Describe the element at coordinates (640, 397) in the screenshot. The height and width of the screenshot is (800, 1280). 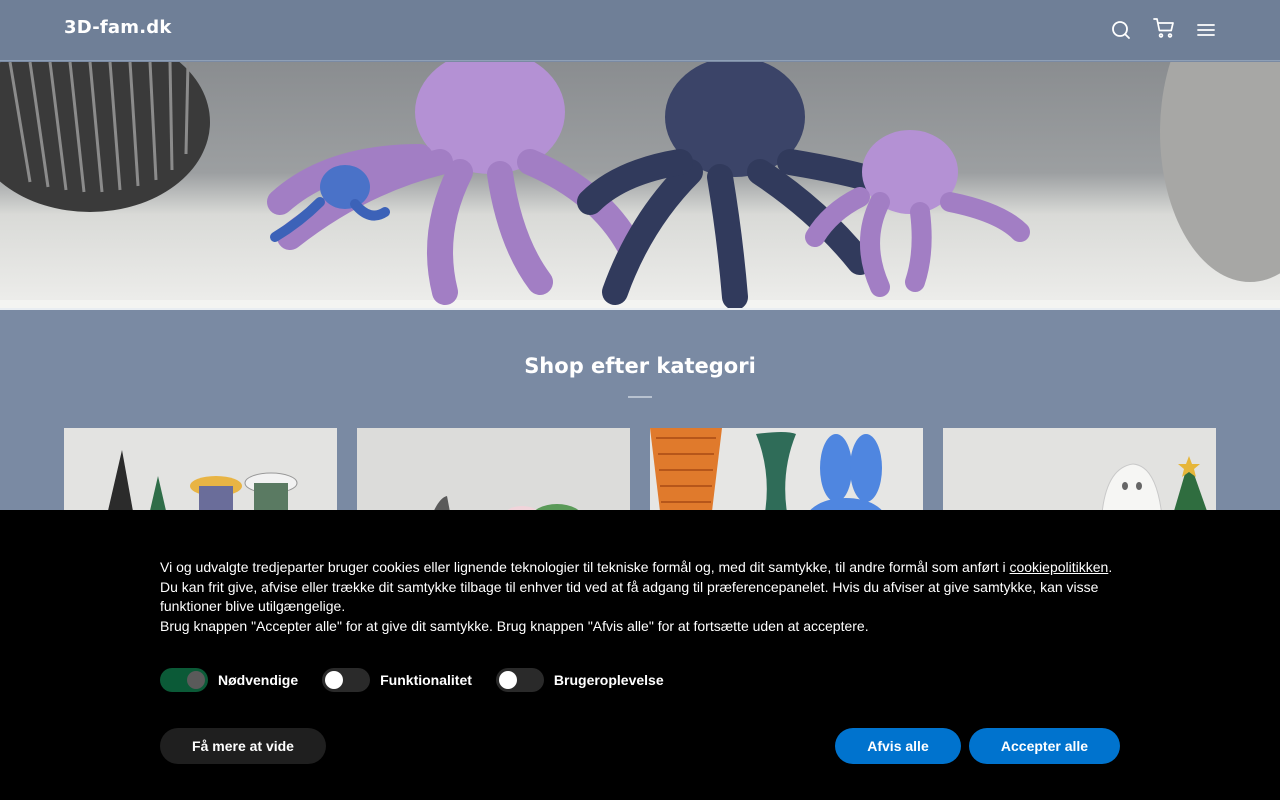
I see `title-underline` at that location.